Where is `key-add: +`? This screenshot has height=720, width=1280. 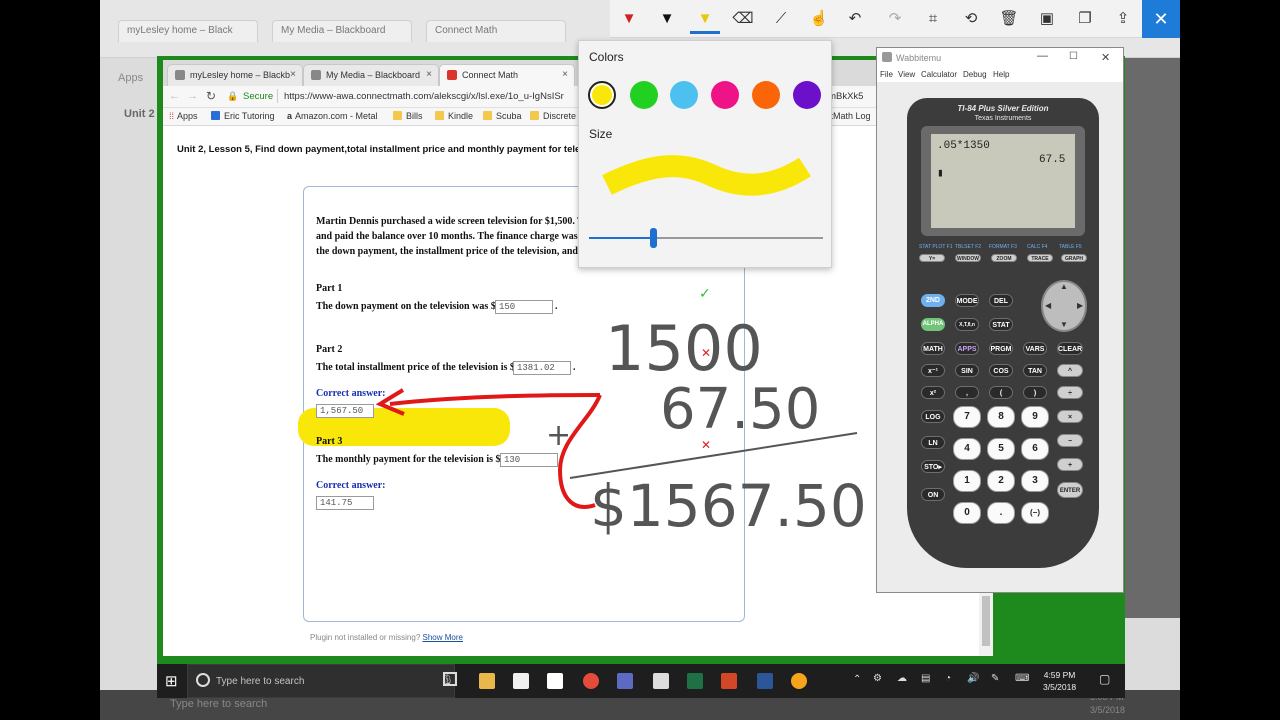
key-add: + is located at coordinates (1070, 464).